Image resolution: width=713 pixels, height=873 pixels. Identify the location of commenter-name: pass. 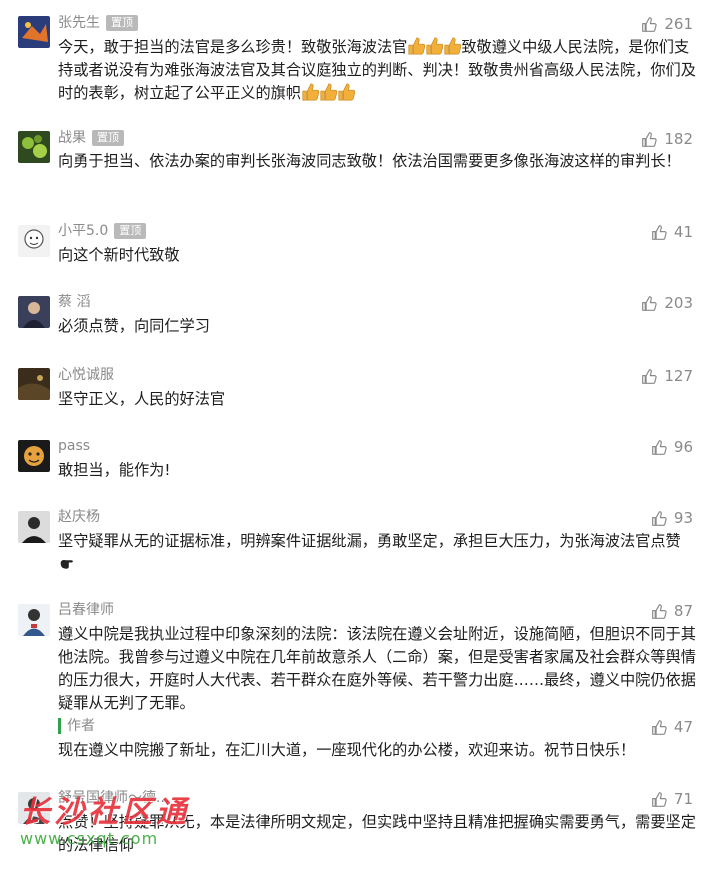
(74, 446).